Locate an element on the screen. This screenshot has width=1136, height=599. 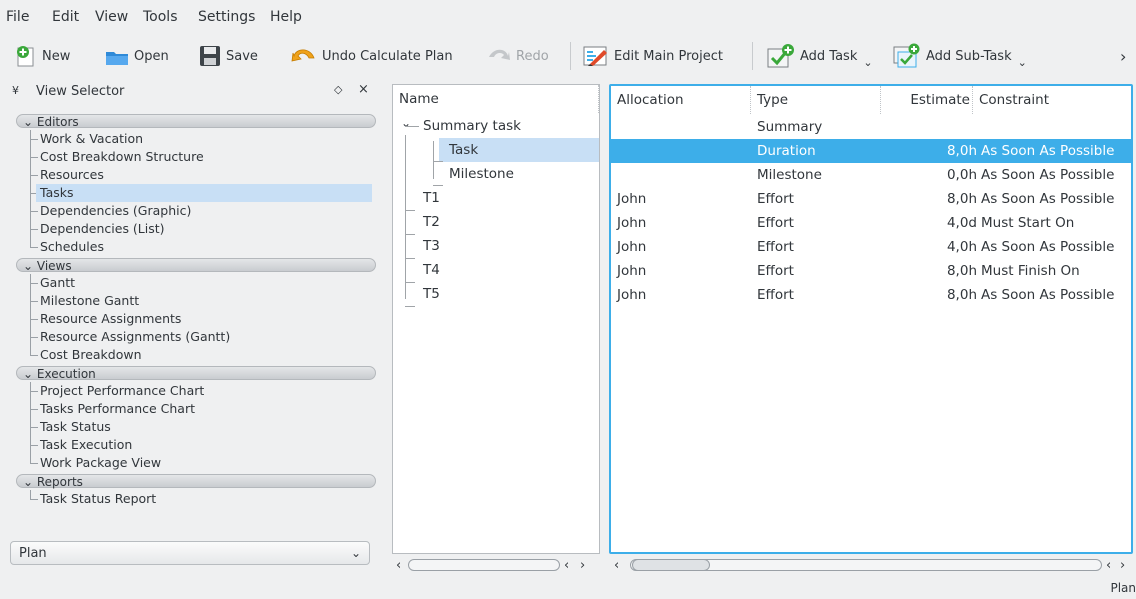
menu-tools: Tools is located at coordinates (160, 17).